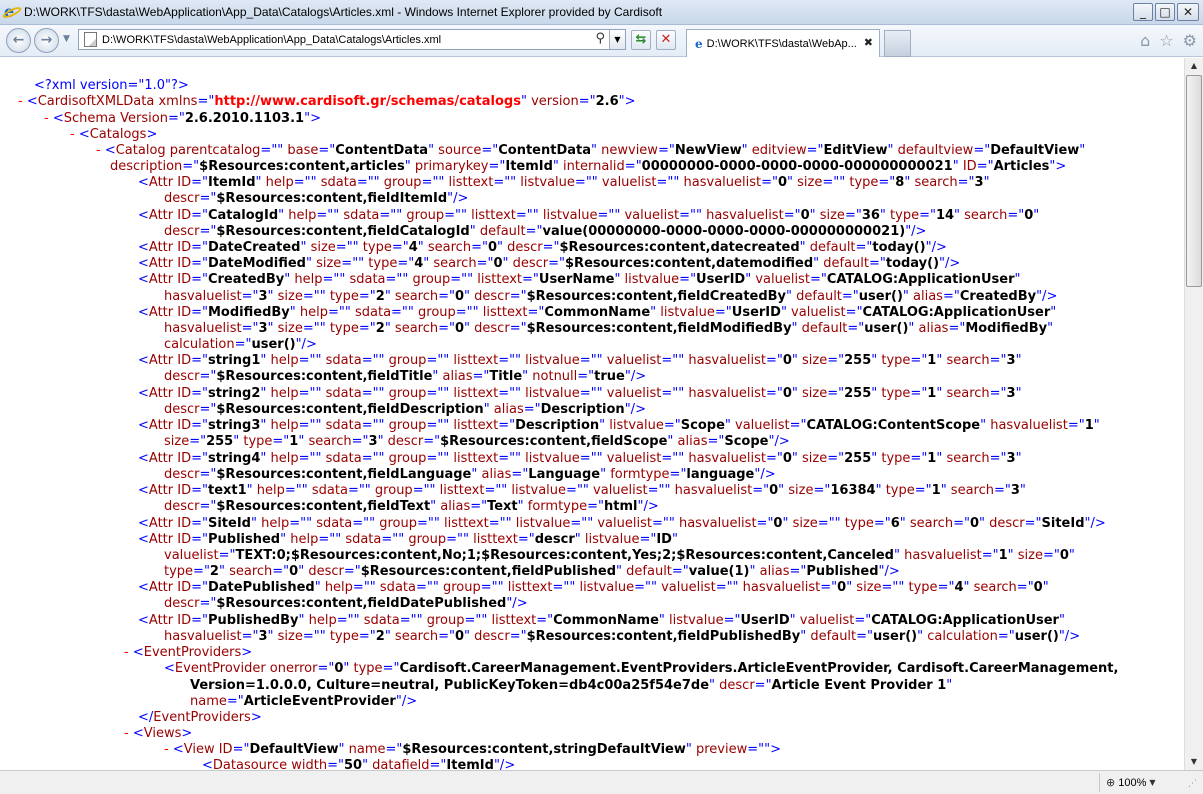  What do you see at coordinates (842, 587) in the screenshot?
I see `xml-token: 0` at bounding box center [842, 587].